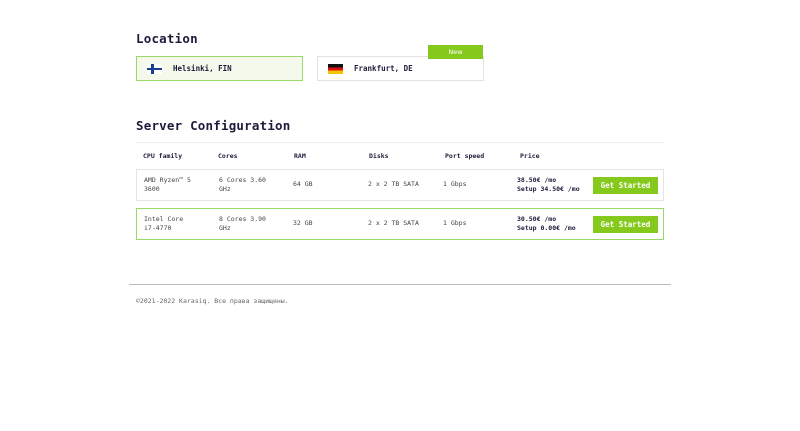  What do you see at coordinates (530, 156) in the screenshot?
I see `header-price: Price` at bounding box center [530, 156].